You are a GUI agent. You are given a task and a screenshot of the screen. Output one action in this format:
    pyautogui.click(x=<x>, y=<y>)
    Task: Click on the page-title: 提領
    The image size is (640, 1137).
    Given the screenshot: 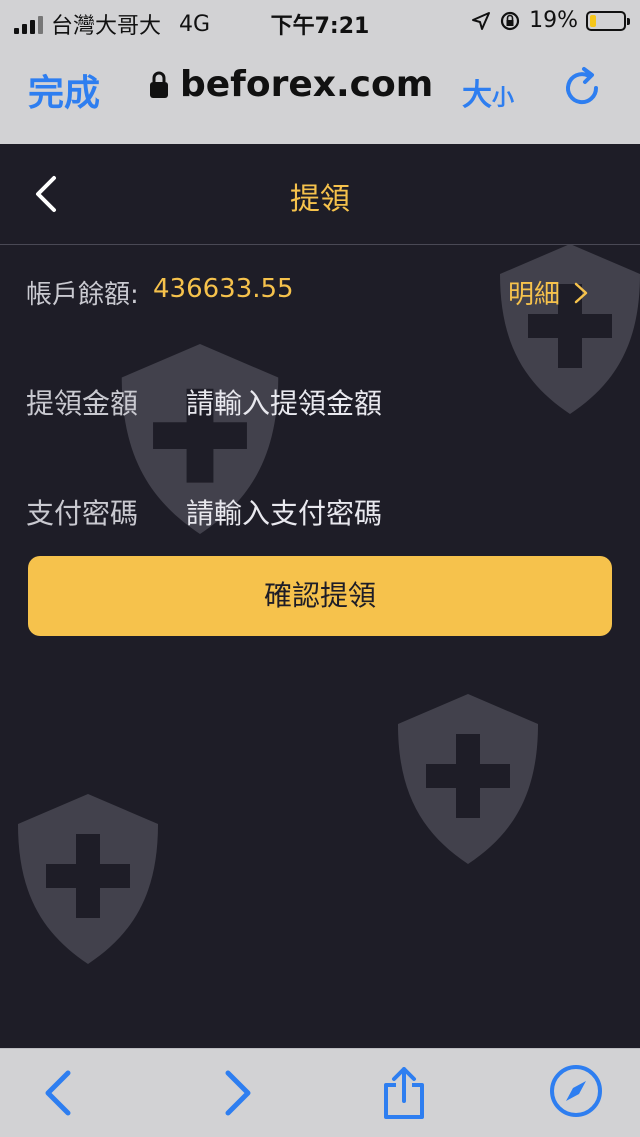 What is the action you would take?
    pyautogui.click(x=320, y=199)
    